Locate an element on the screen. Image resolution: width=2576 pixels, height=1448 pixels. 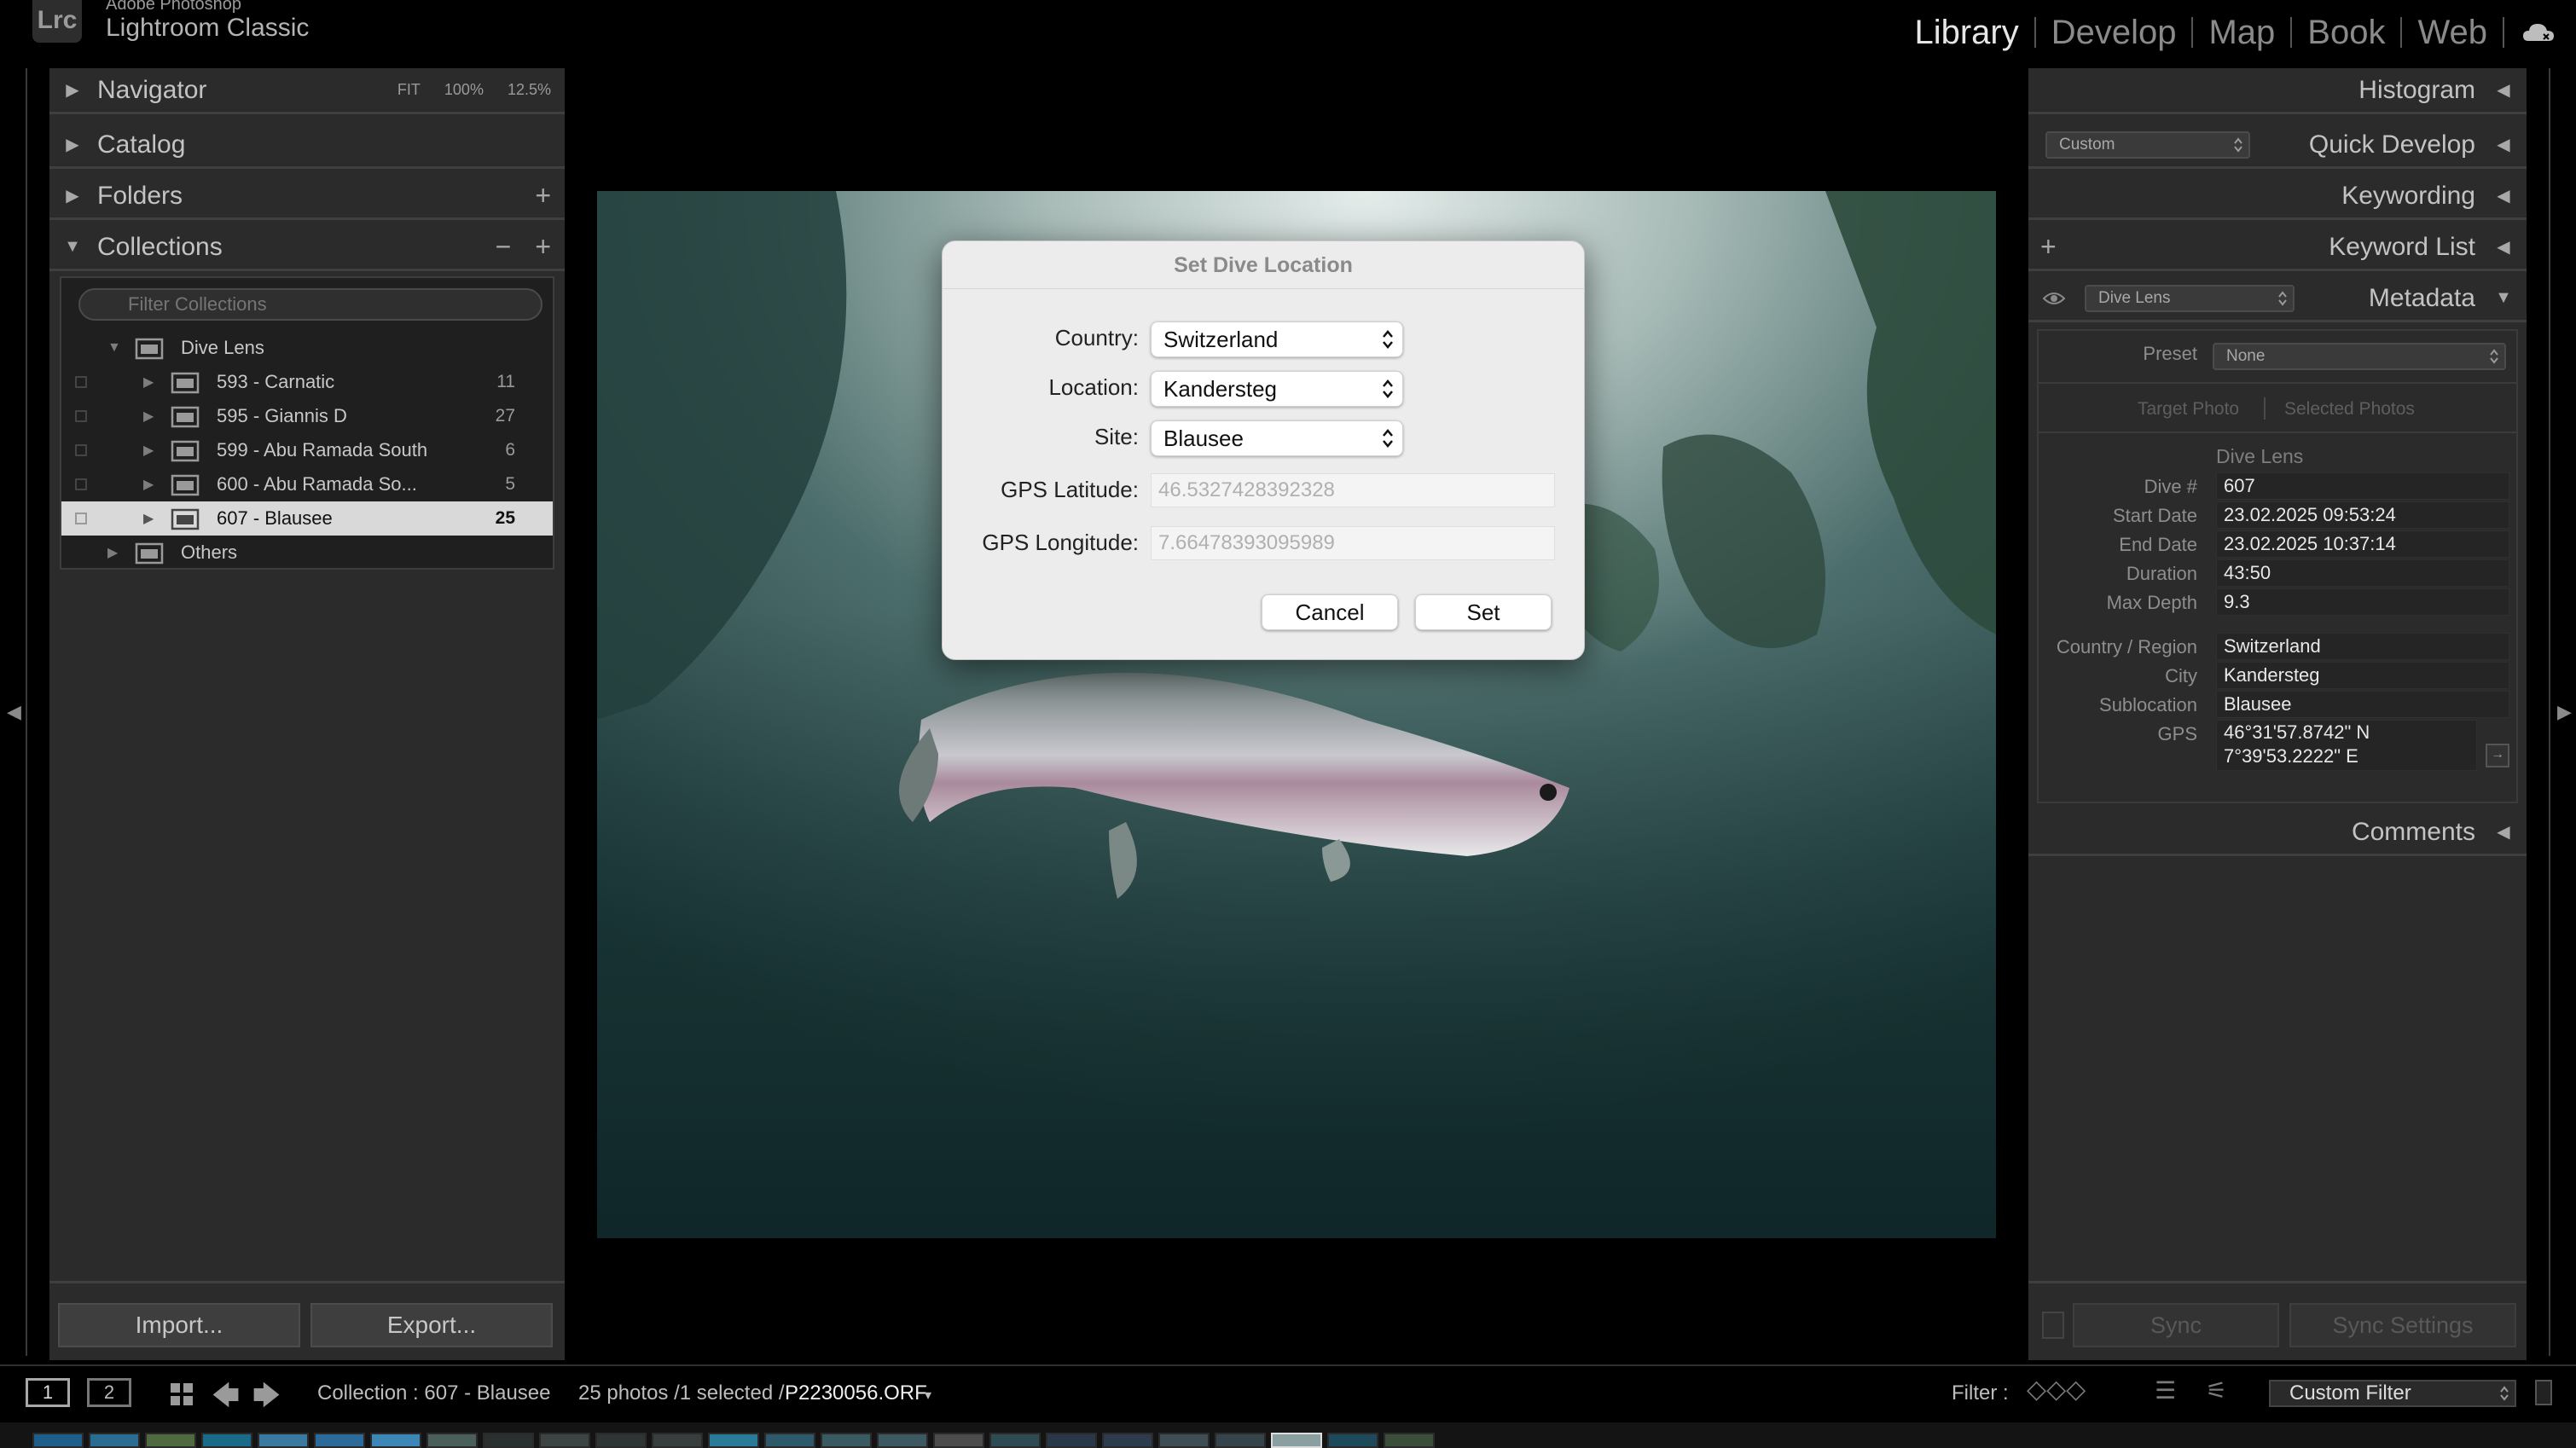
field-value: Switzerland is located at coordinates (2362, 646).